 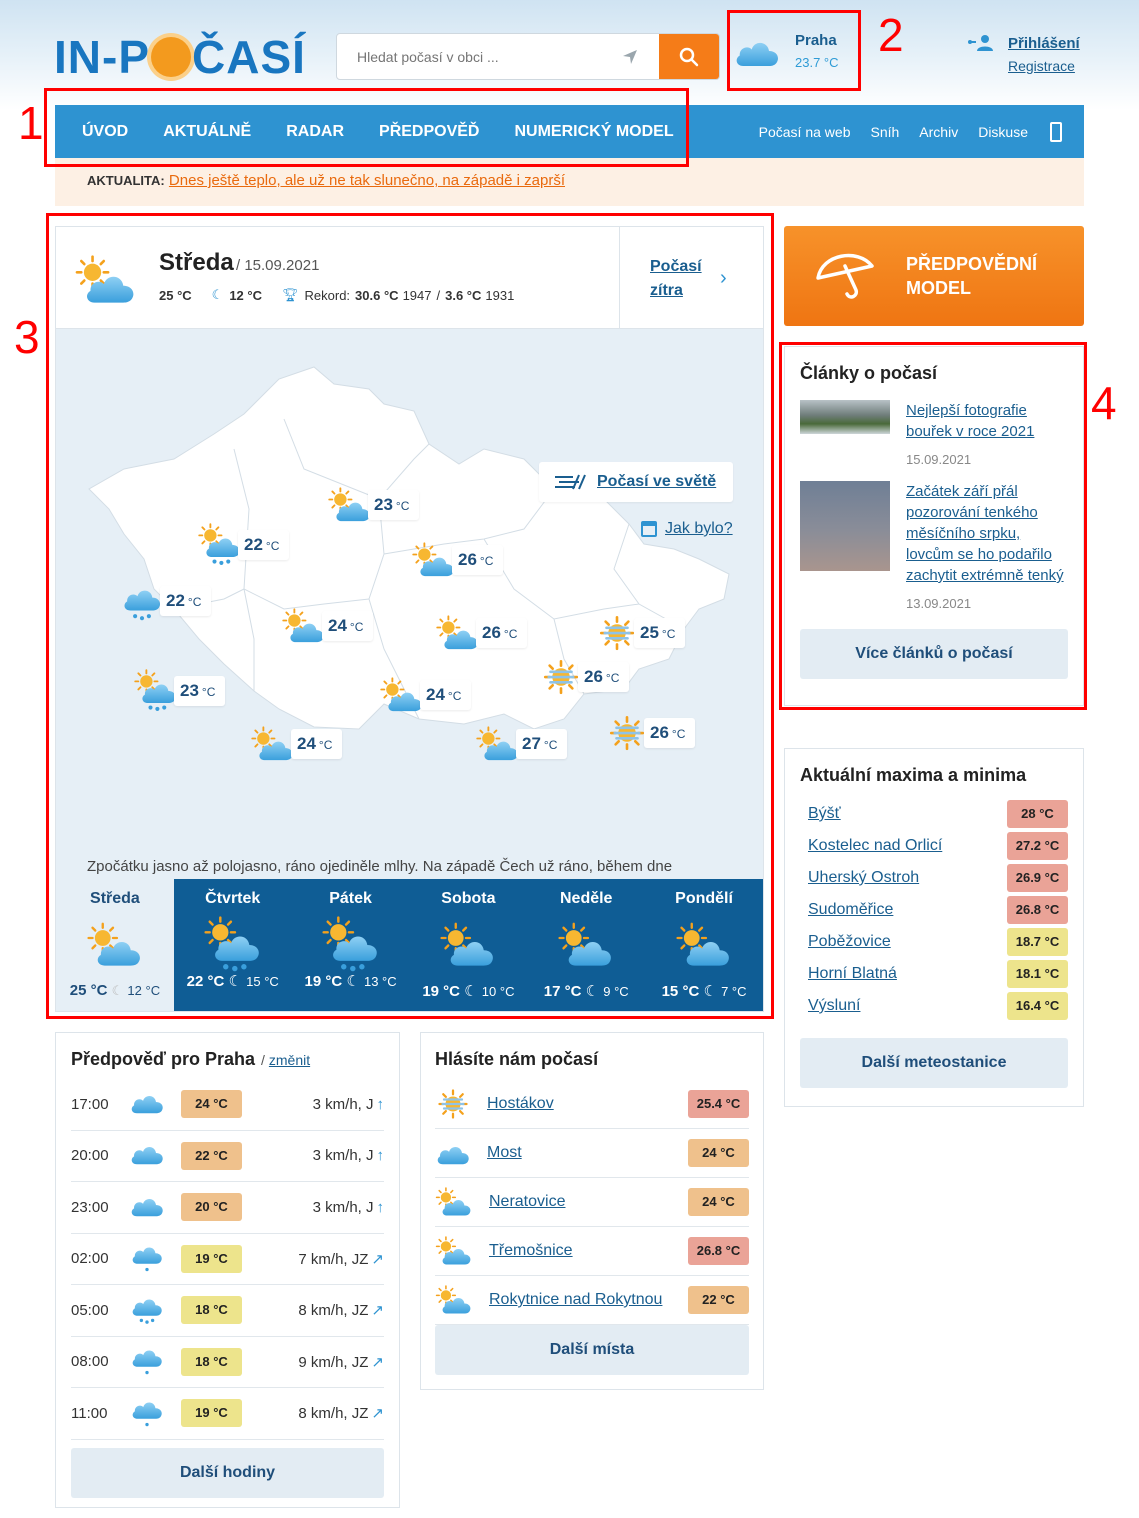 I want to click on hourly-row: 23:00 20 °C 3 km/h, J ↑, so click(x=227, y=1208).